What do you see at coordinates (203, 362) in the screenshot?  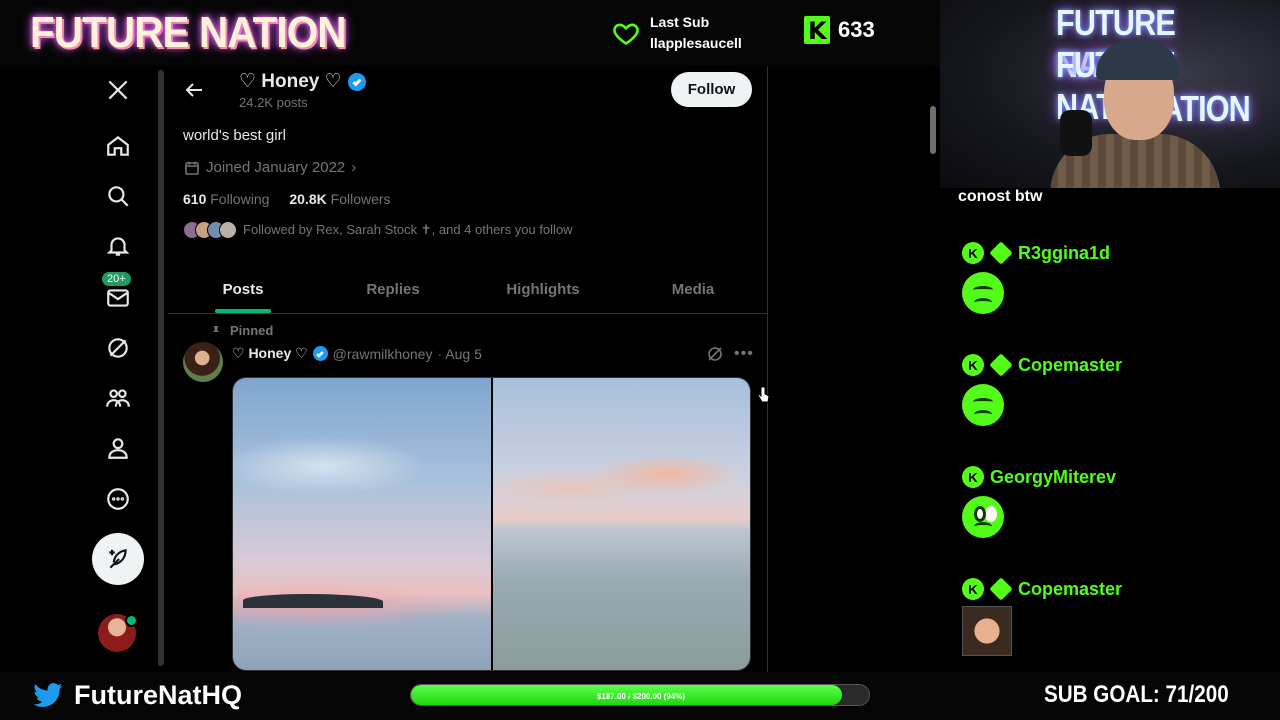 I see `post-author-avatar` at bounding box center [203, 362].